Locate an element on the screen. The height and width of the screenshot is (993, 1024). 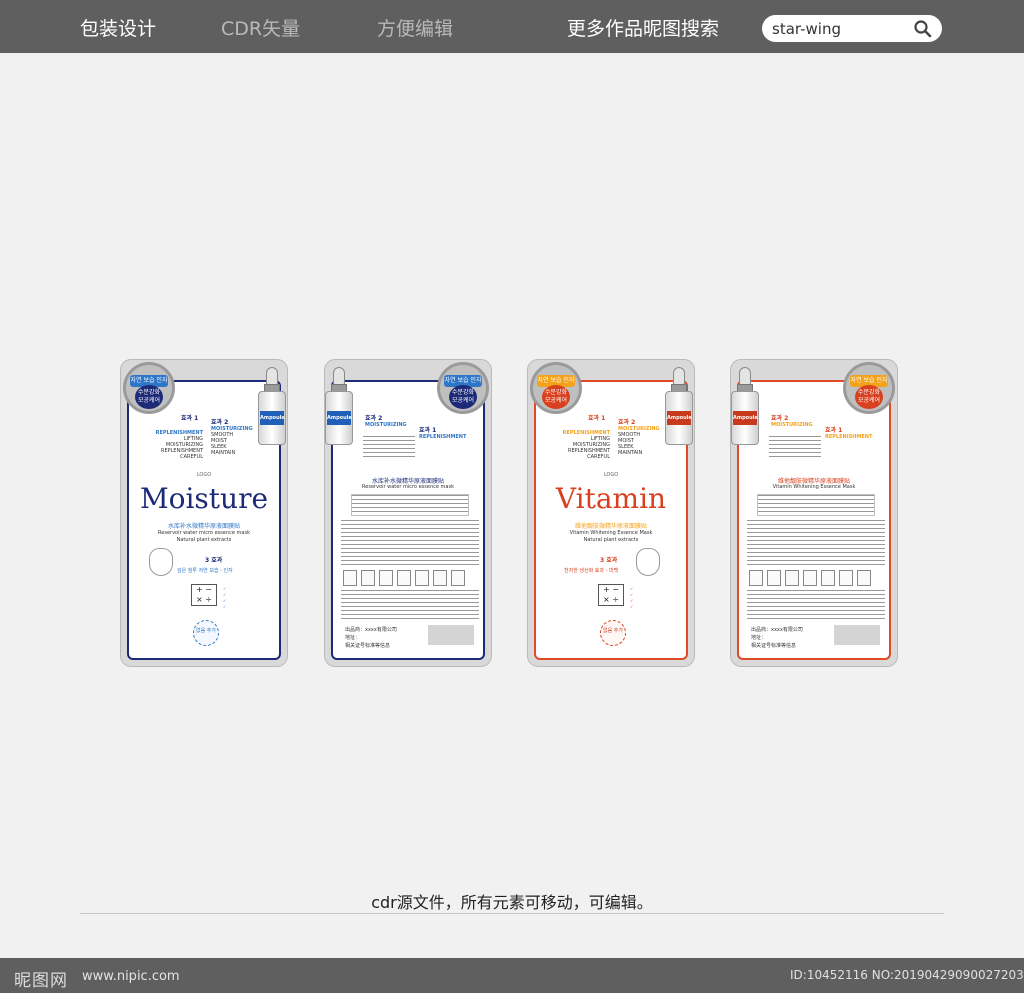
product-title-cn: 维他靓肤微精华原液面膜贴 is located at coordinates (610, 526).